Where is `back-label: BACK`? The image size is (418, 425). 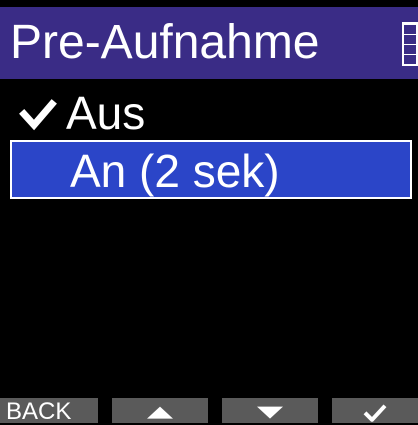
back-label: BACK is located at coordinates (39, 411).